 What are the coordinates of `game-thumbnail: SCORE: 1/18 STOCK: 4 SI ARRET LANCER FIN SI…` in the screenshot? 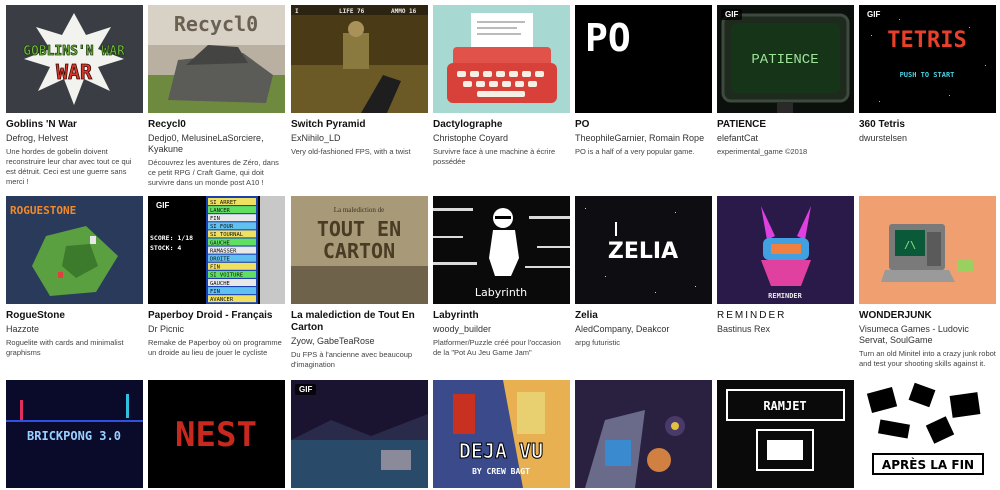 It's located at (216, 250).